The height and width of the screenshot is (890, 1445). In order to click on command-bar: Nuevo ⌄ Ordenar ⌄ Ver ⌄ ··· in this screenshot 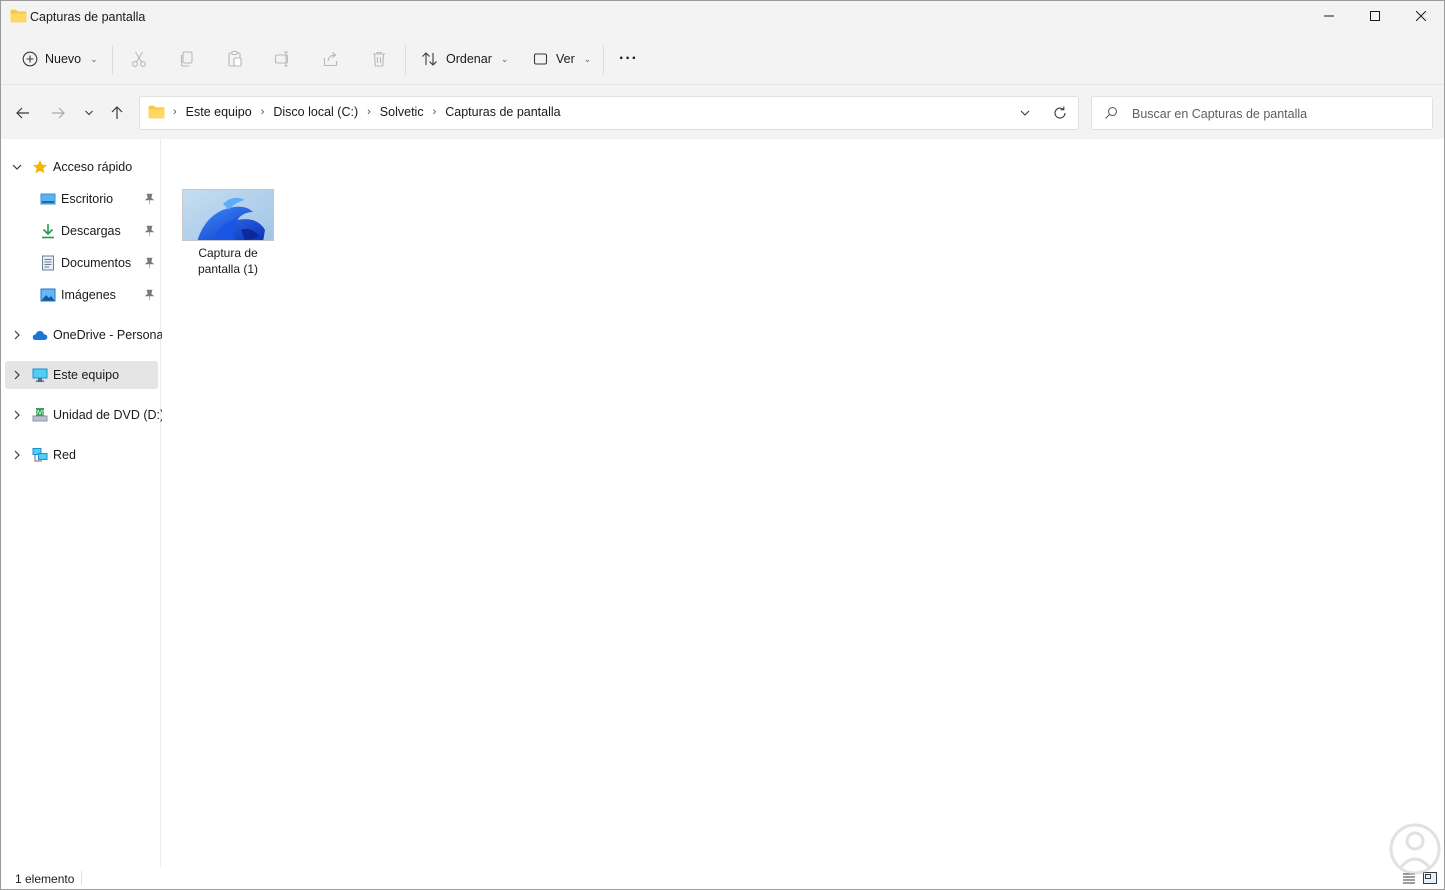, I will do `click(722, 59)`.